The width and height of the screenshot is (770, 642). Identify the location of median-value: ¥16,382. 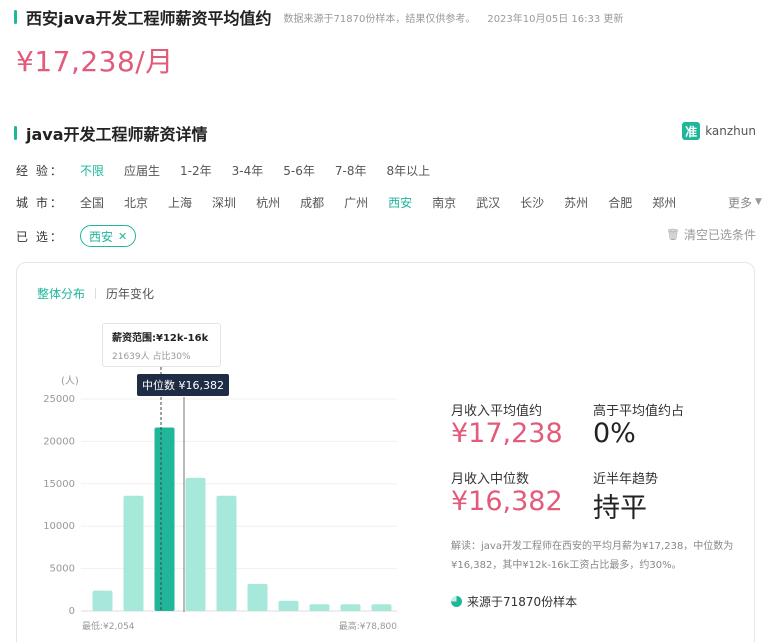
(507, 501).